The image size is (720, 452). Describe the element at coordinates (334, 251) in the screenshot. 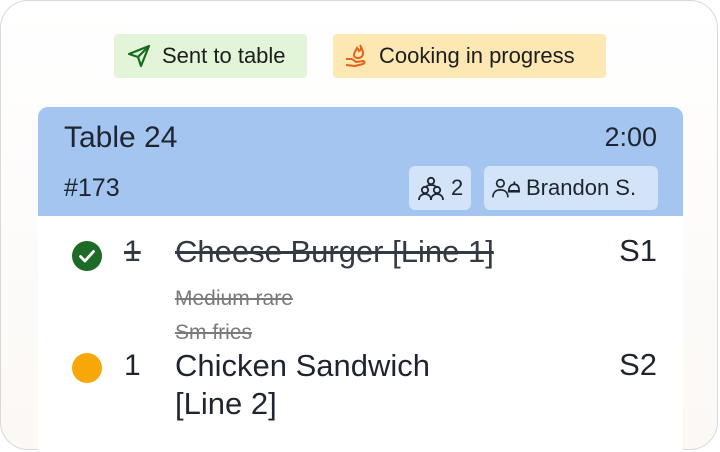

I see `item-name: Cheese Burger [Line 1]` at that location.